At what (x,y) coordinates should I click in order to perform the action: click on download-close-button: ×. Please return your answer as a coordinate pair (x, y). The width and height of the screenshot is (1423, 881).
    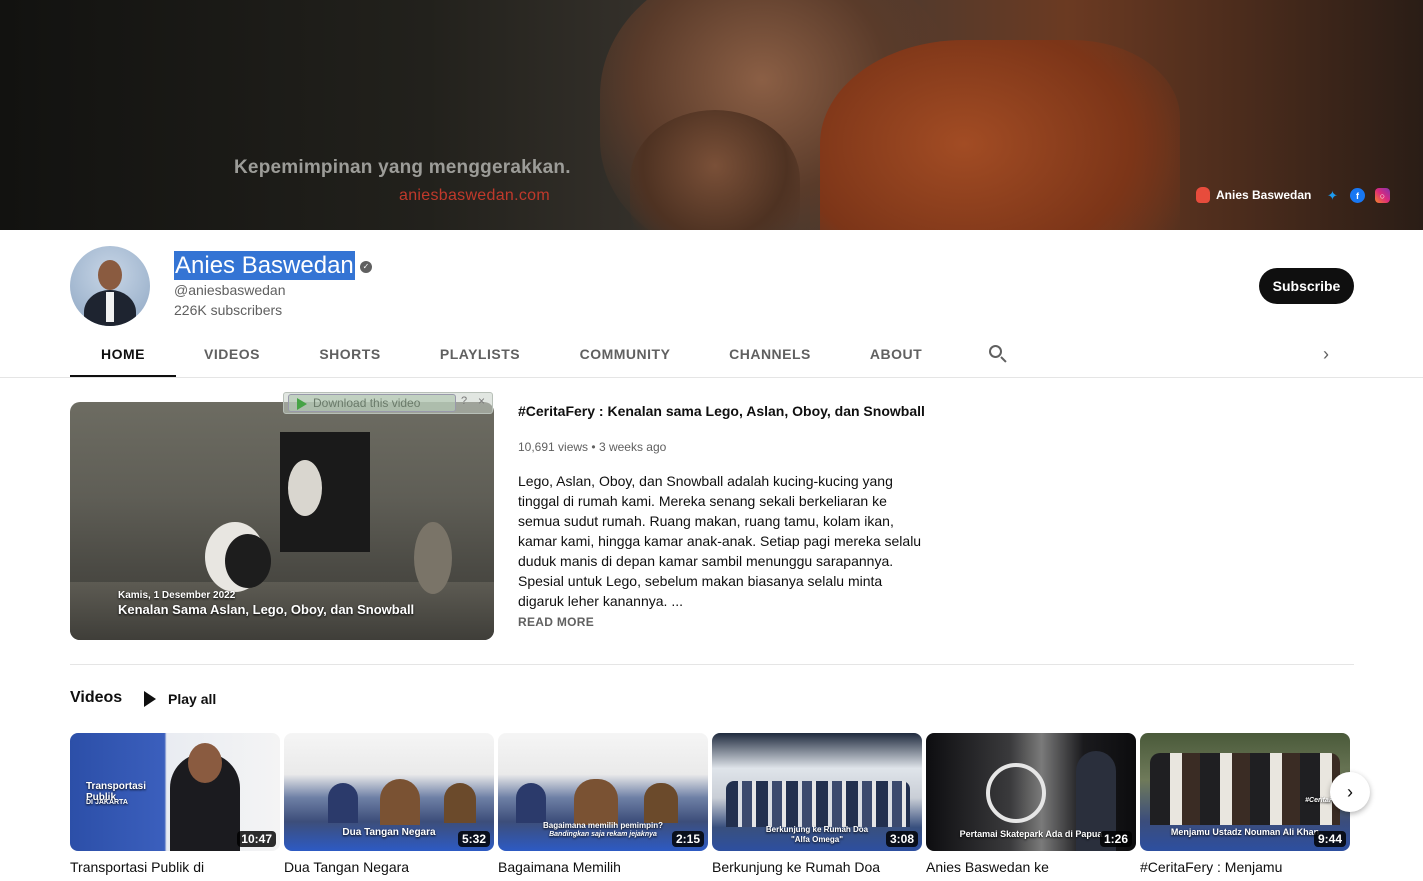
    Looking at the image, I should click on (485, 402).